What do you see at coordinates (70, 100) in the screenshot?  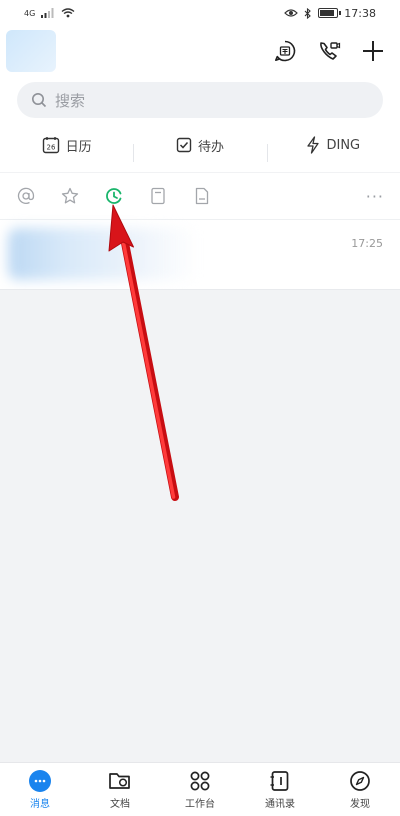 I see `search-placeholder: 搜索` at bounding box center [70, 100].